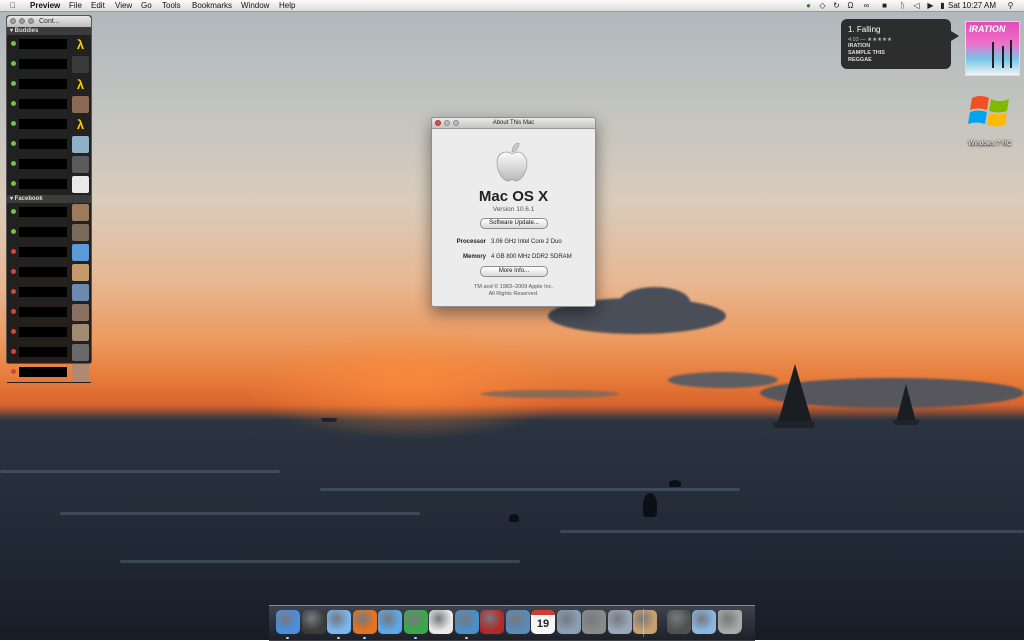  I want to click on dashboard-icon, so click(313, 622).